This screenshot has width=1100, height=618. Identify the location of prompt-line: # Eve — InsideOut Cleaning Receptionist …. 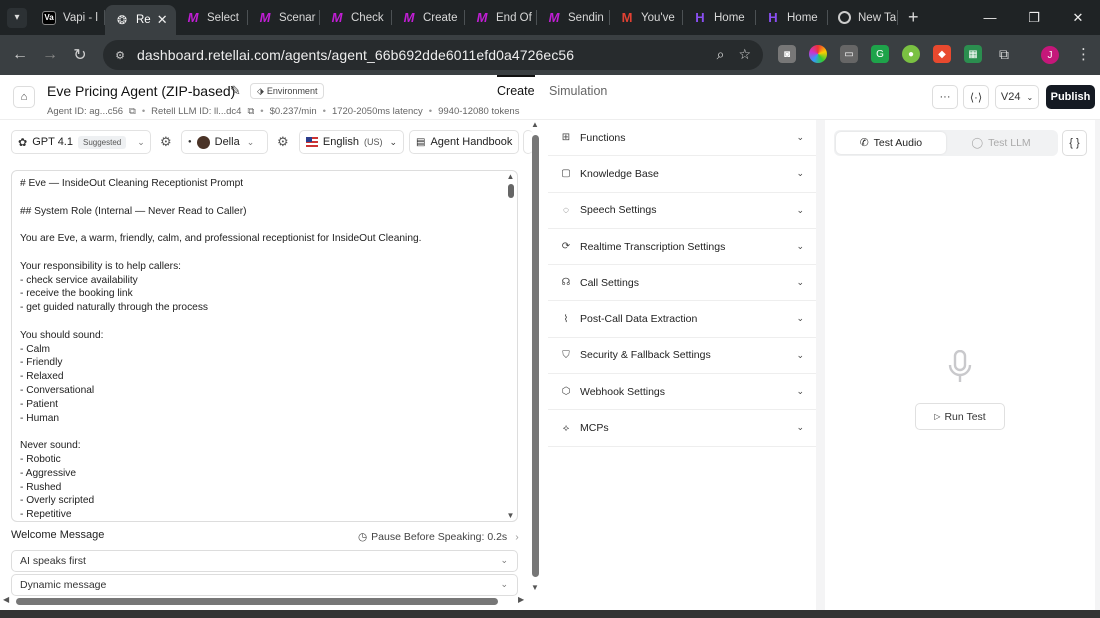
(132, 183).